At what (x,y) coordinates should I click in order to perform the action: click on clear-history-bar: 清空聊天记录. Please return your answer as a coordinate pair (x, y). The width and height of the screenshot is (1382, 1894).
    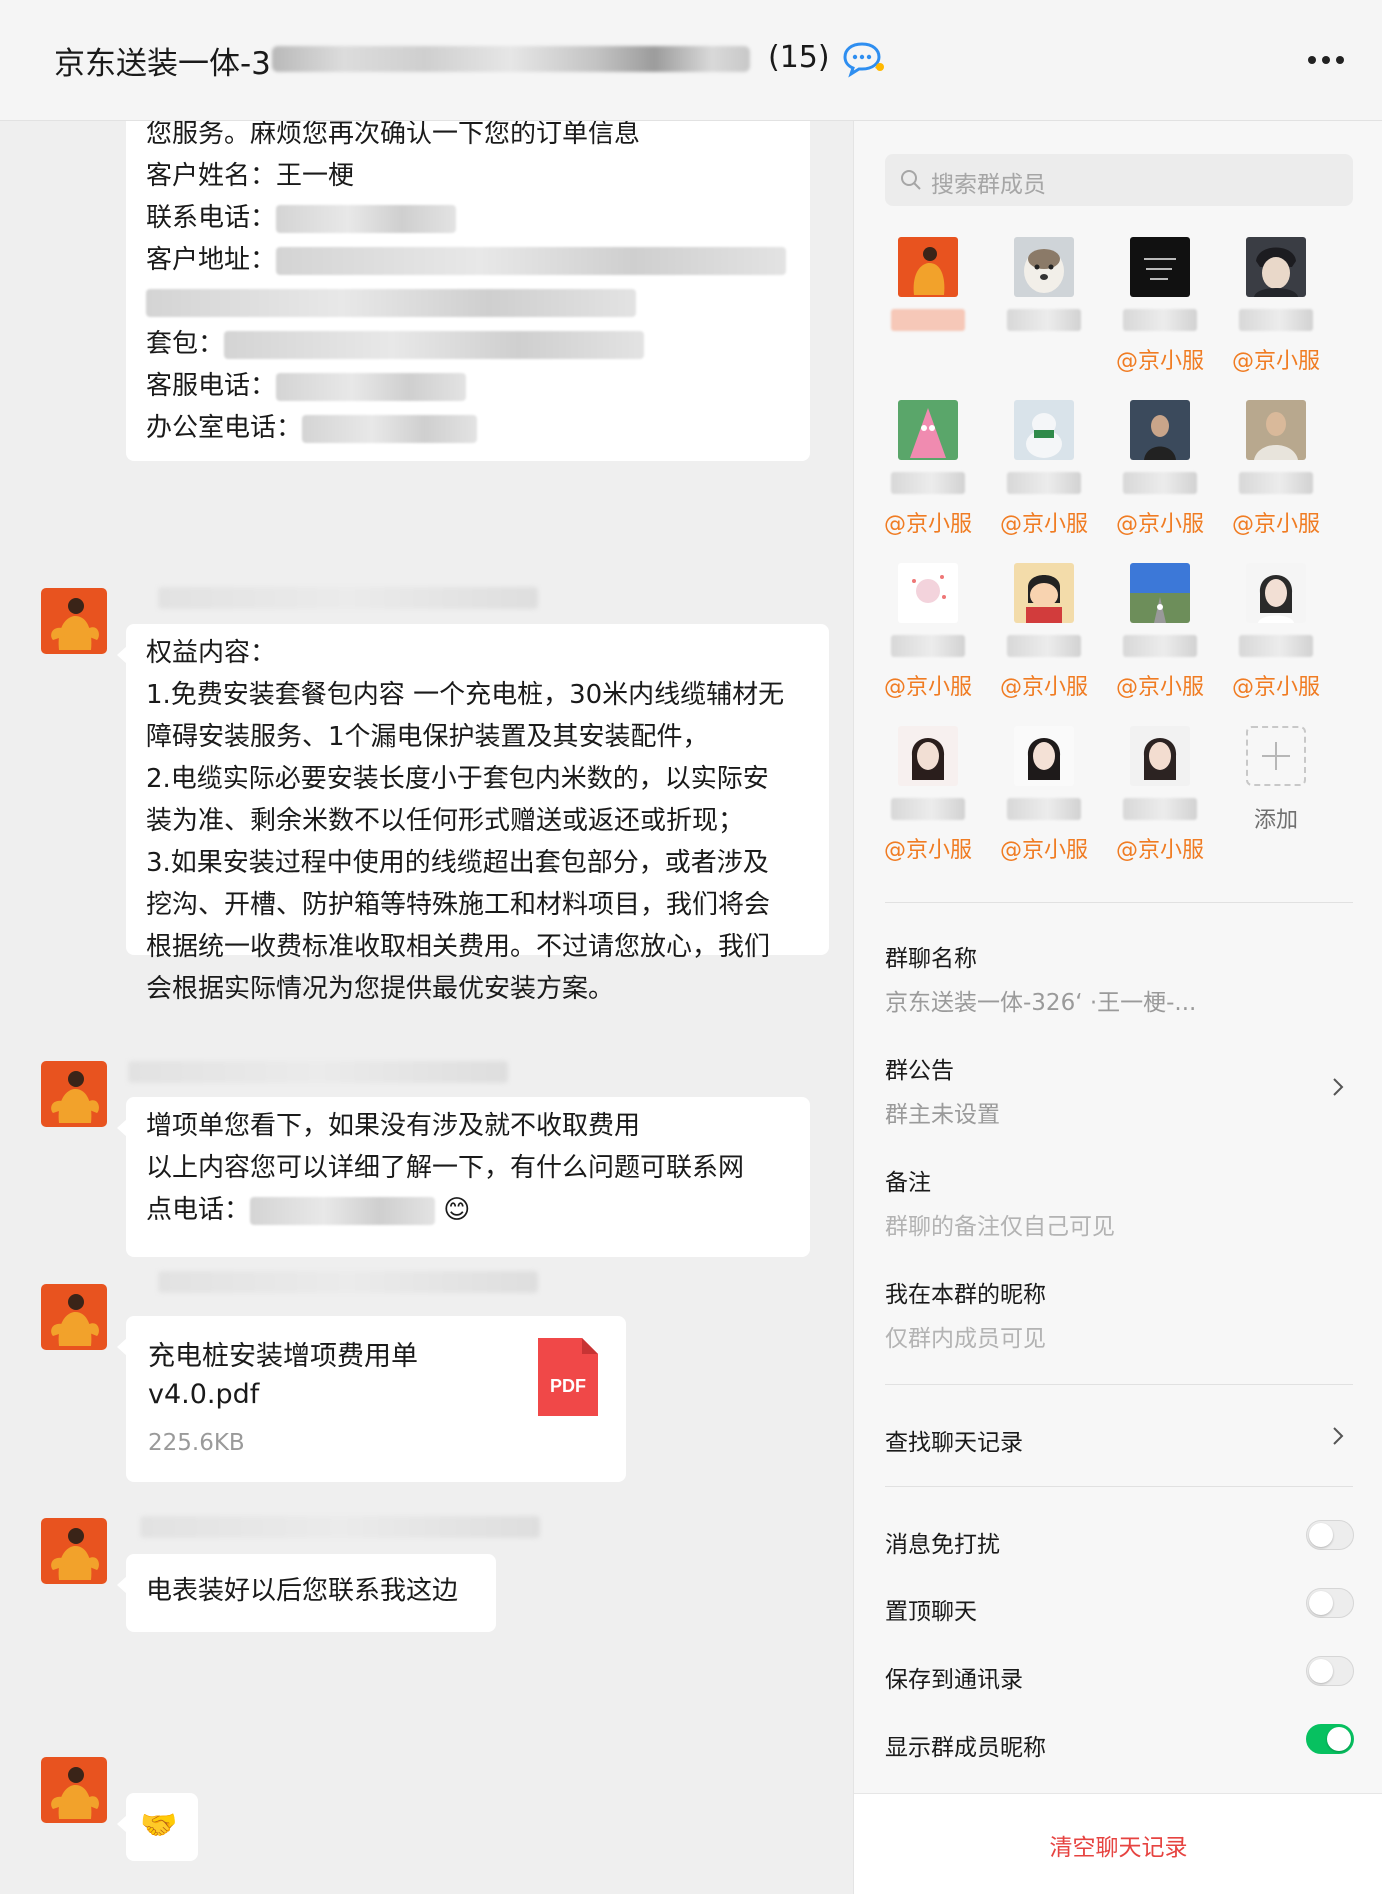
    Looking at the image, I should click on (1118, 1843).